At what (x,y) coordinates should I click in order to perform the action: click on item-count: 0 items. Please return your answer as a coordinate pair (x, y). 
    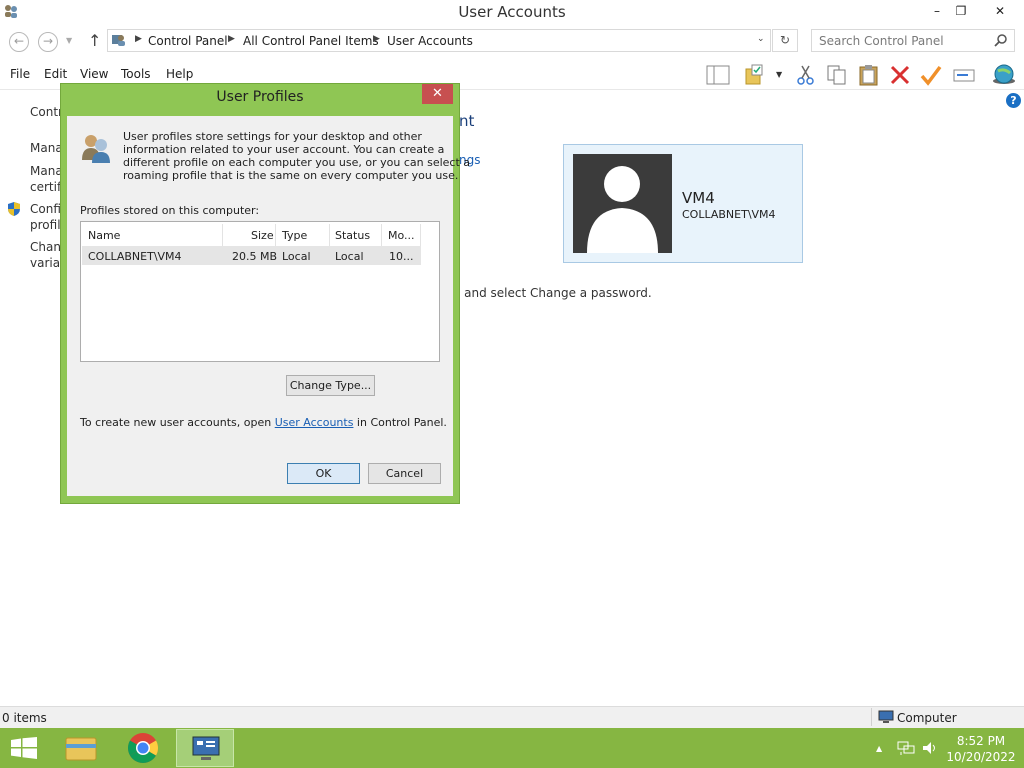
    Looking at the image, I should click on (24, 718).